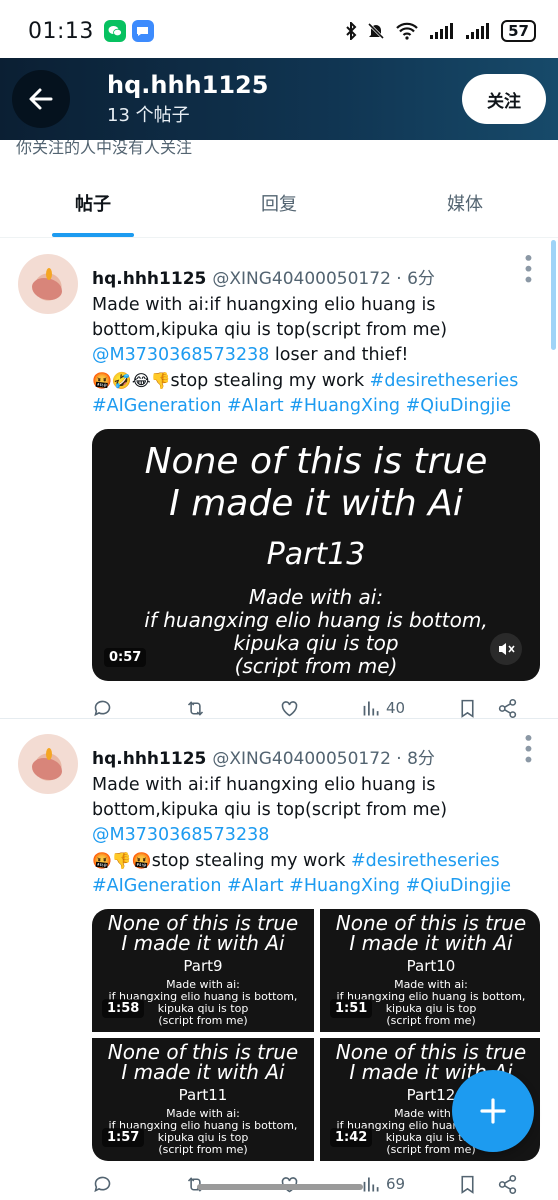 This screenshot has height=1200, width=558. I want to click on post-emojis: 🤬👎🤬, so click(122, 861).